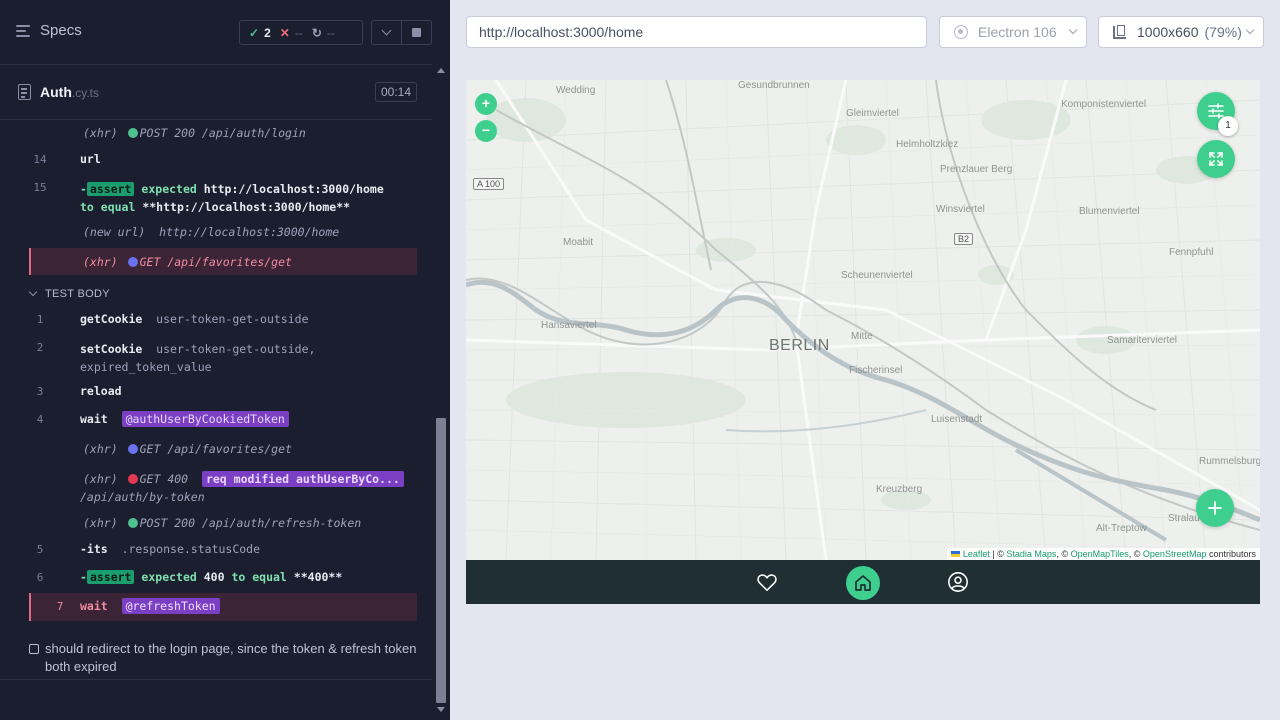 The width and height of the screenshot is (1280, 720). Describe the element at coordinates (23, 30) in the screenshot. I see `menu-icon` at that location.